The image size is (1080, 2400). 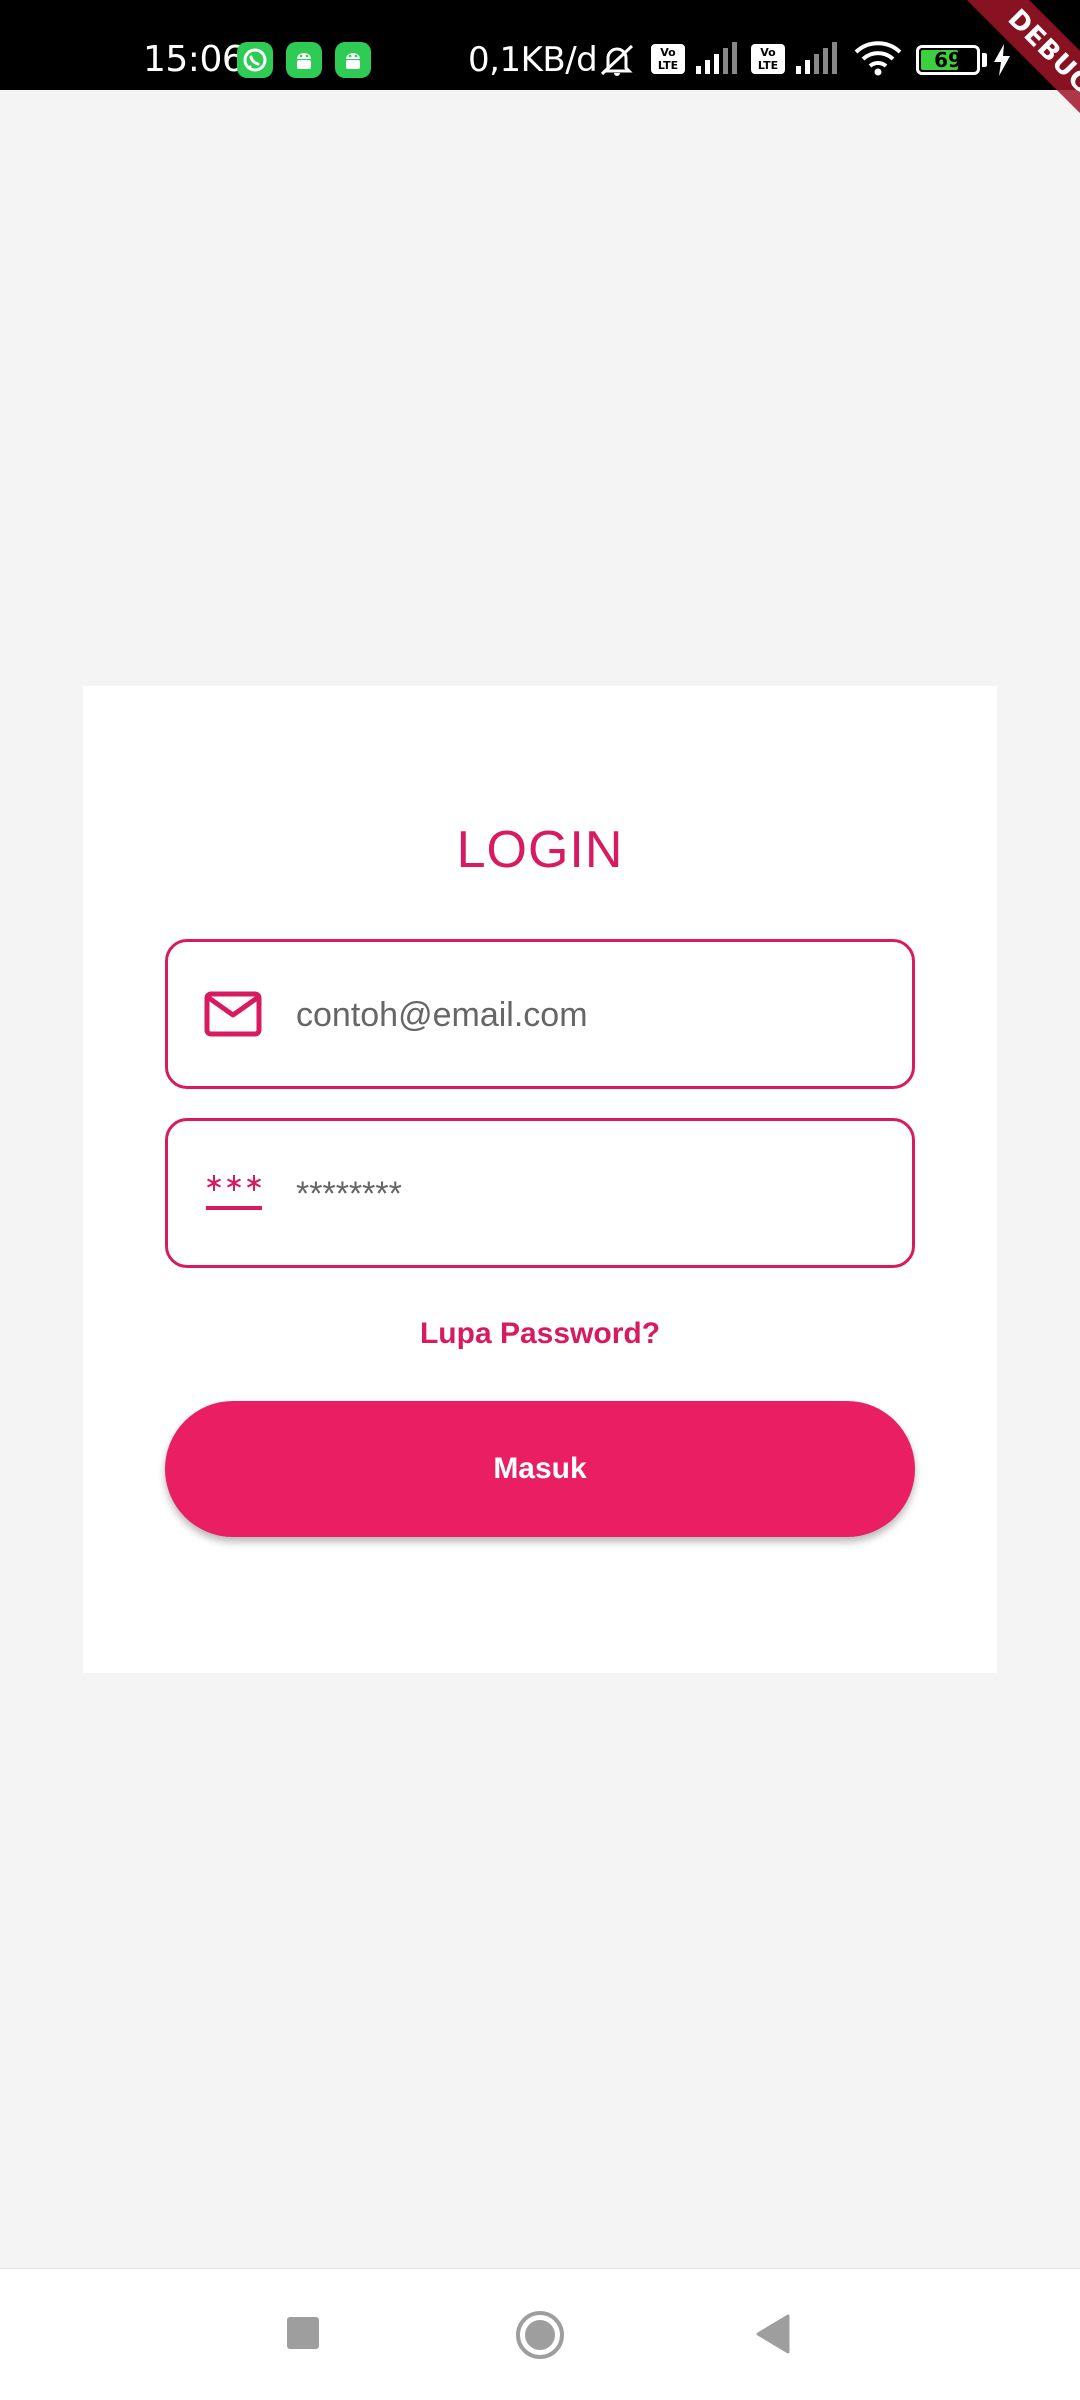 I want to click on home-button, so click(x=540, y=2335).